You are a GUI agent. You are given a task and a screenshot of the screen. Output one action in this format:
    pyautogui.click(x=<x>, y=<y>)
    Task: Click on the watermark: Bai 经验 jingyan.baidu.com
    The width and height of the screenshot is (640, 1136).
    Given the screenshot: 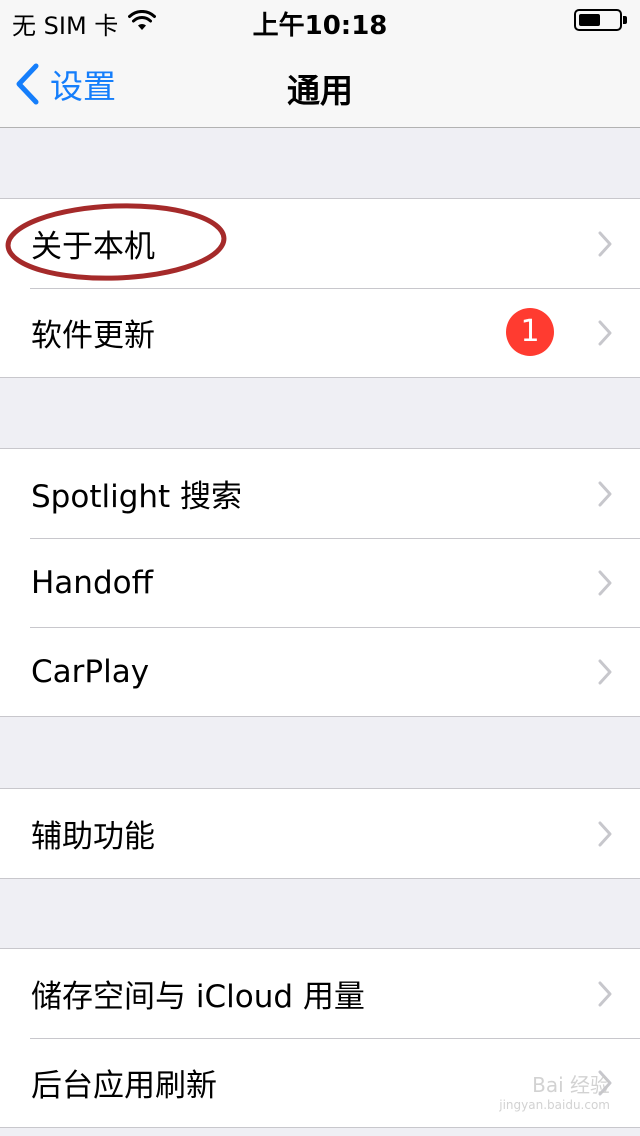 What is the action you would take?
    pyautogui.click(x=554, y=1090)
    